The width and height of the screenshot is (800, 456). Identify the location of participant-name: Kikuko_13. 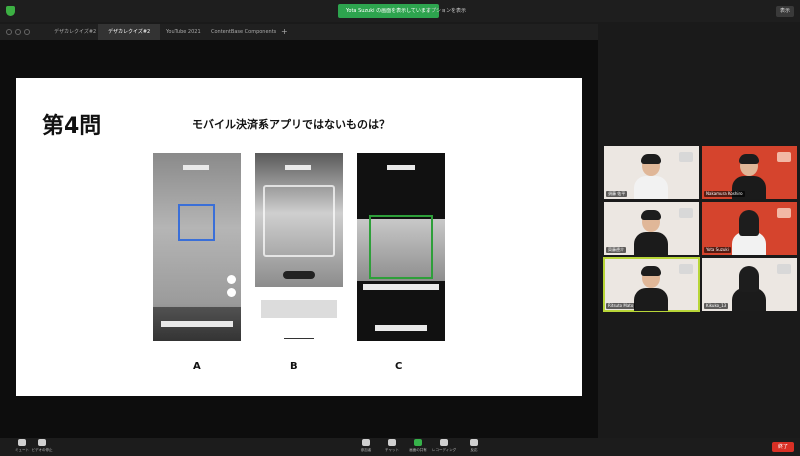
(716, 306).